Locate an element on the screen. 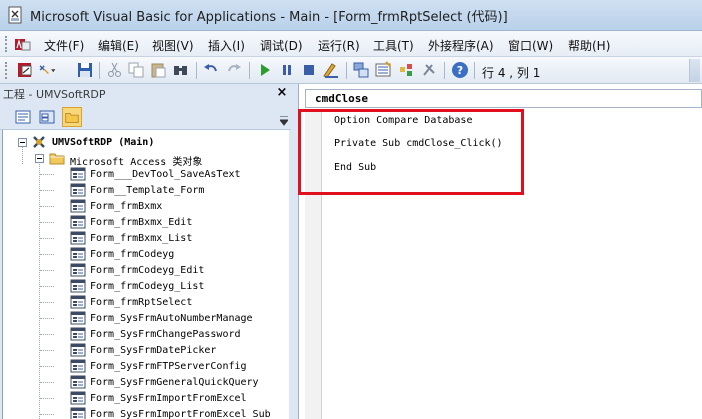 The width and height of the screenshot is (702, 419). tree-item-form: Form_SysFrmDatePicker is located at coordinates (143, 351).